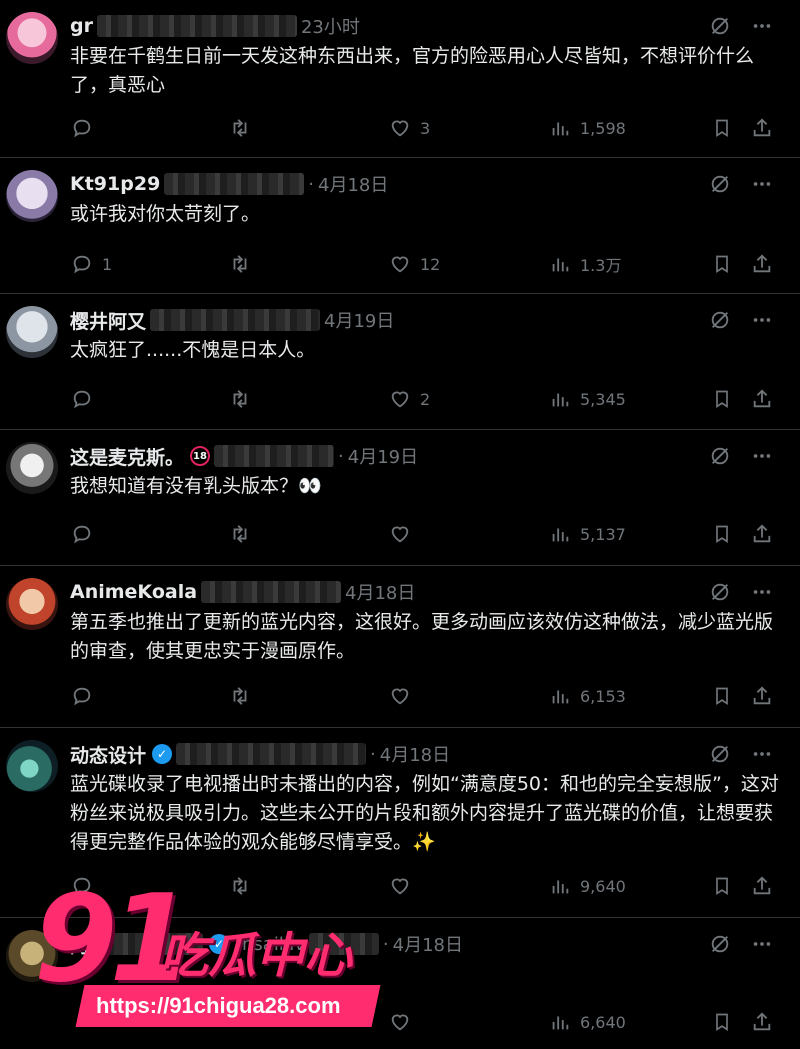 The image size is (800, 1049). I want to click on like-button: 3, so click(409, 128).